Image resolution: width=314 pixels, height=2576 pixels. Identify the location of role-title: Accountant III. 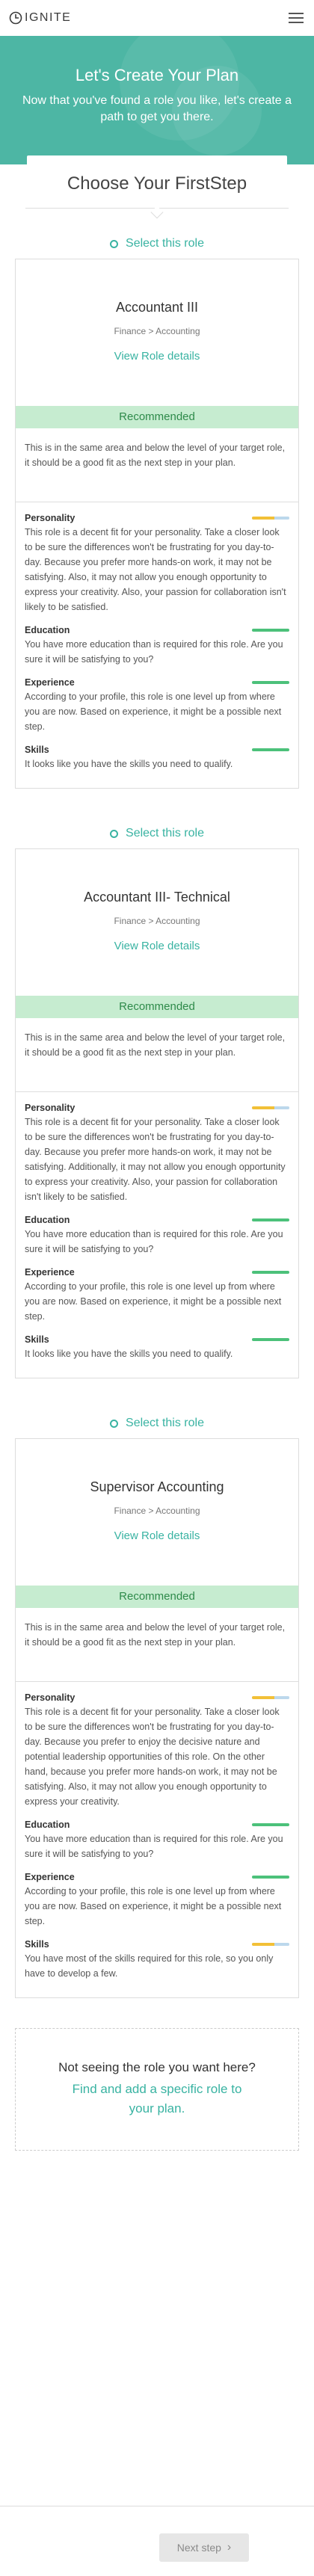
(157, 307).